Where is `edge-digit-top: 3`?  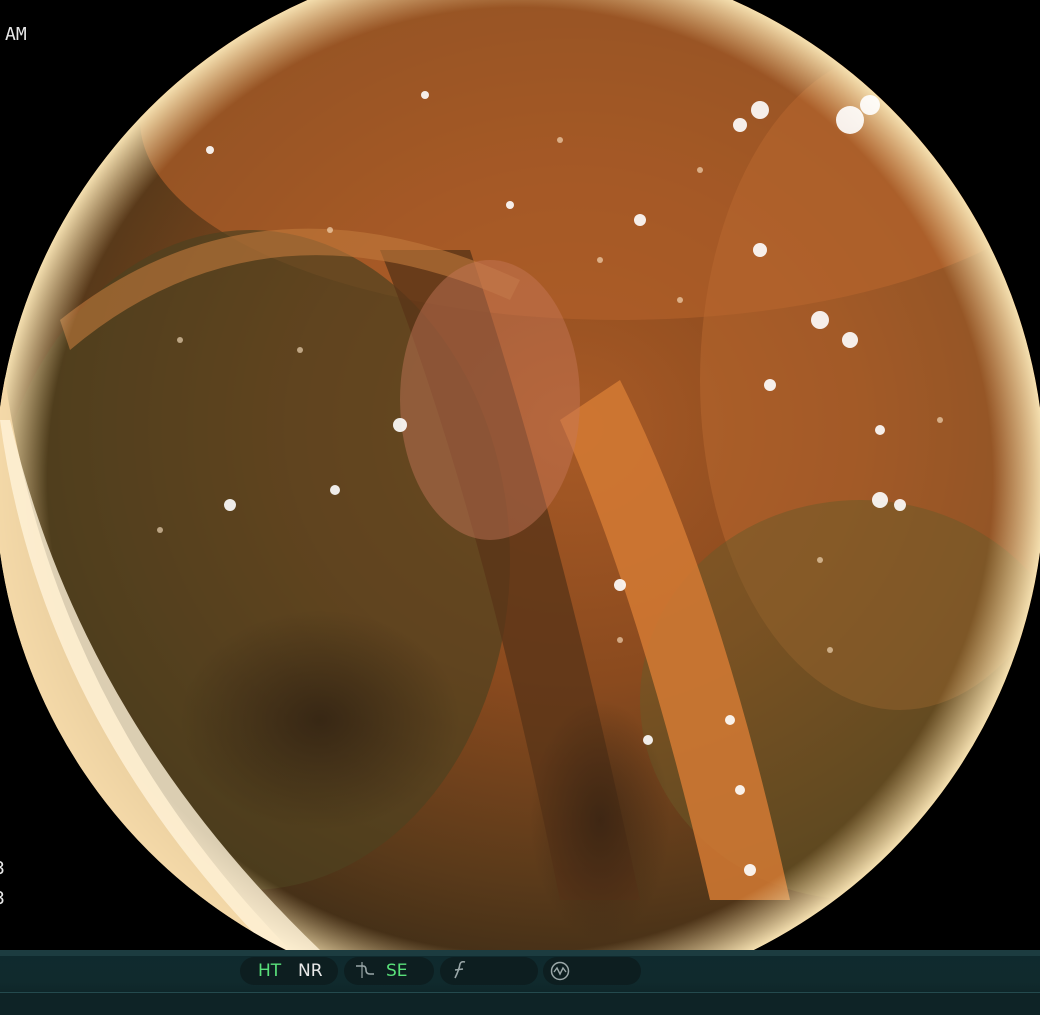
edge-digit-top: 3 is located at coordinates (2, 868).